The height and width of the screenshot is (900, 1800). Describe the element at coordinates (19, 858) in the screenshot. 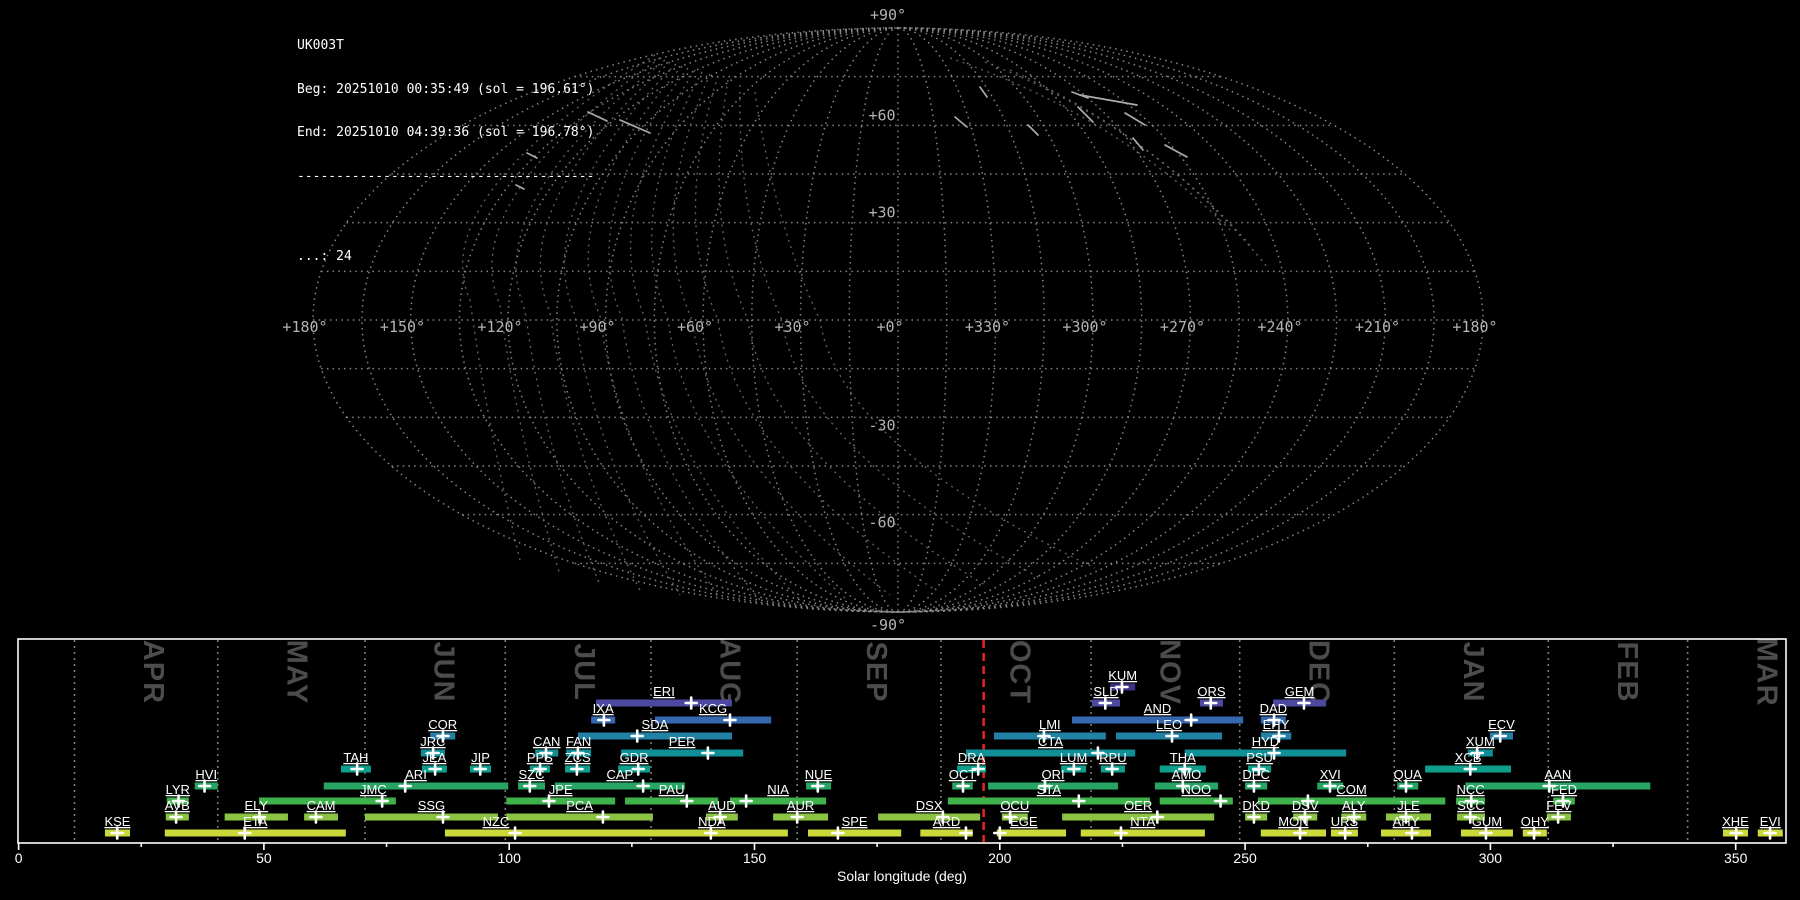

I see `x-tick-label: 0` at that location.